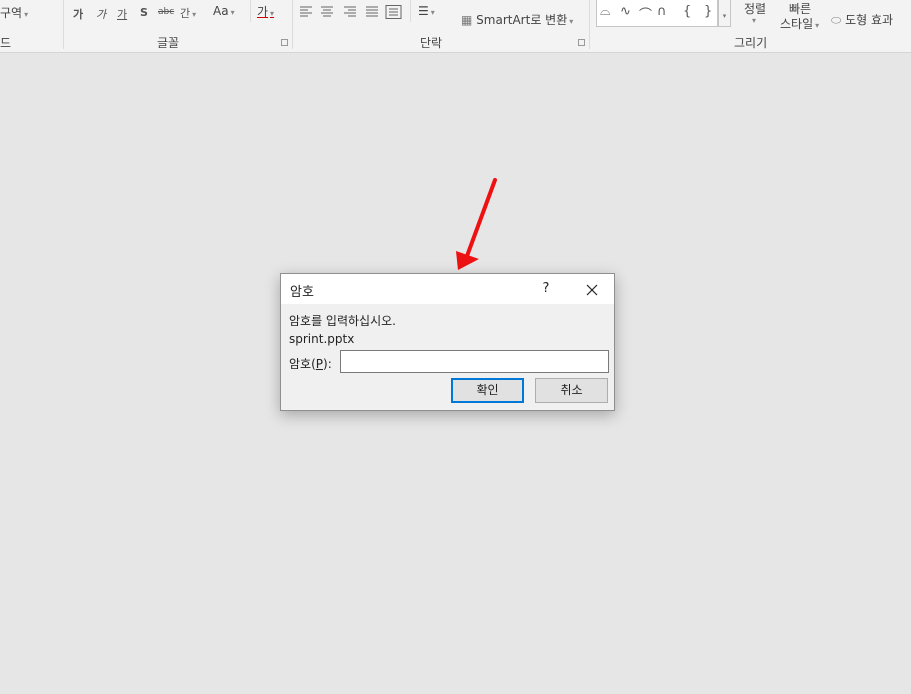 The width and height of the screenshot is (911, 694). I want to click on cancel-button: 취소, so click(571, 390).